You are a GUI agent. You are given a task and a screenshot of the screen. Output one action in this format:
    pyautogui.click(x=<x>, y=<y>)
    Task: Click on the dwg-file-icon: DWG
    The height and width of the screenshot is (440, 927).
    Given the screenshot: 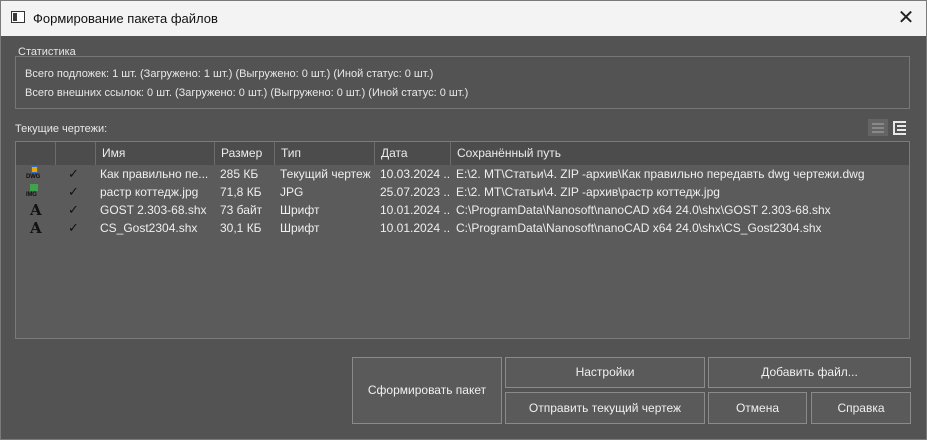 What is the action you would take?
    pyautogui.click(x=34, y=174)
    